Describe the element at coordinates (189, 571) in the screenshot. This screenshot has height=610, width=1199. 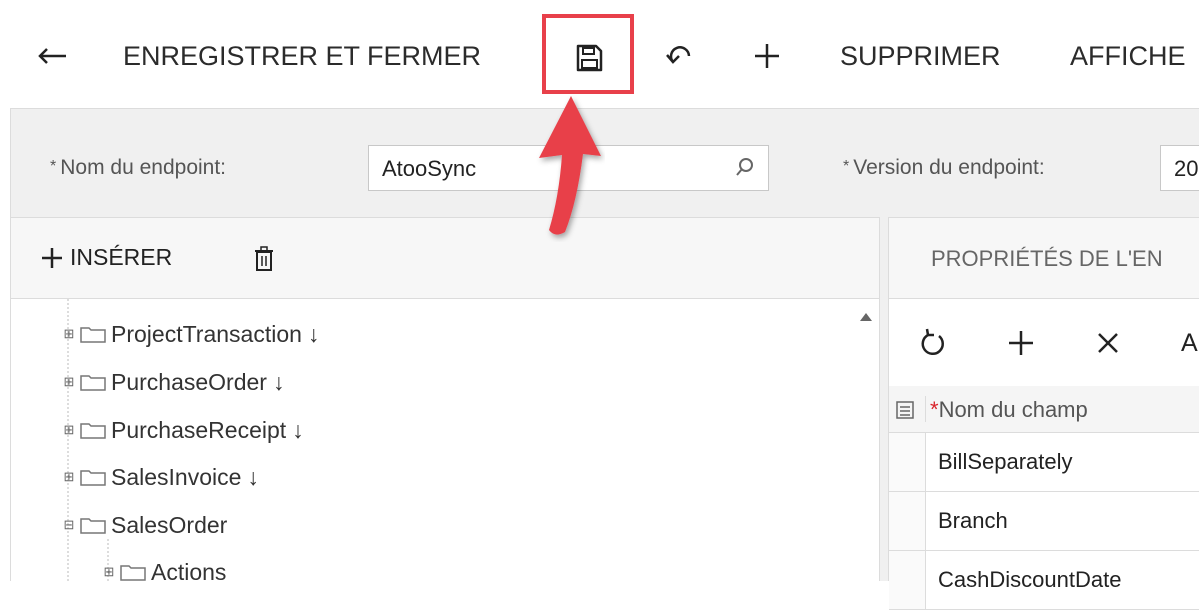
I see `tree-item-label: Actions` at that location.